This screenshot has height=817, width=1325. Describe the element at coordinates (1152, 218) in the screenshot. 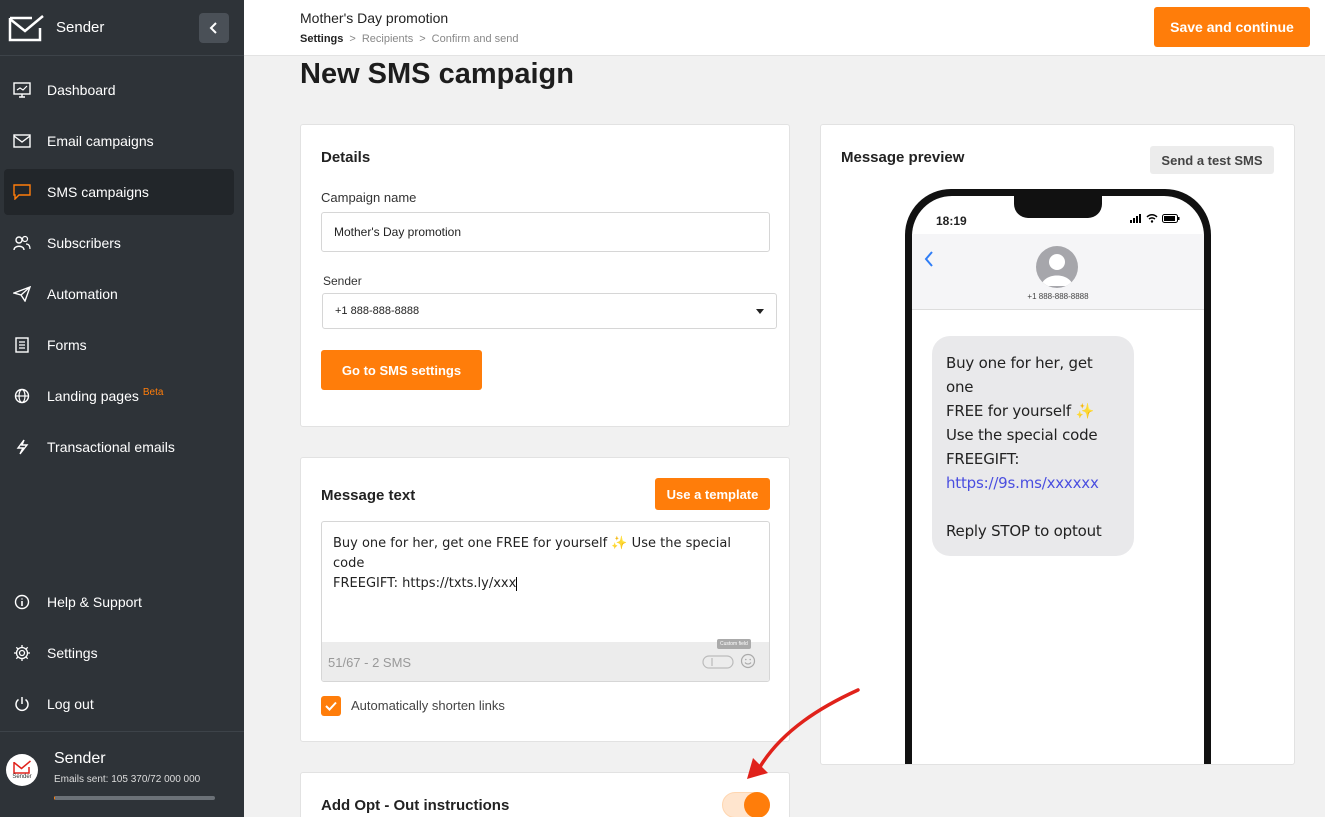

I see `wifi-icon` at that location.